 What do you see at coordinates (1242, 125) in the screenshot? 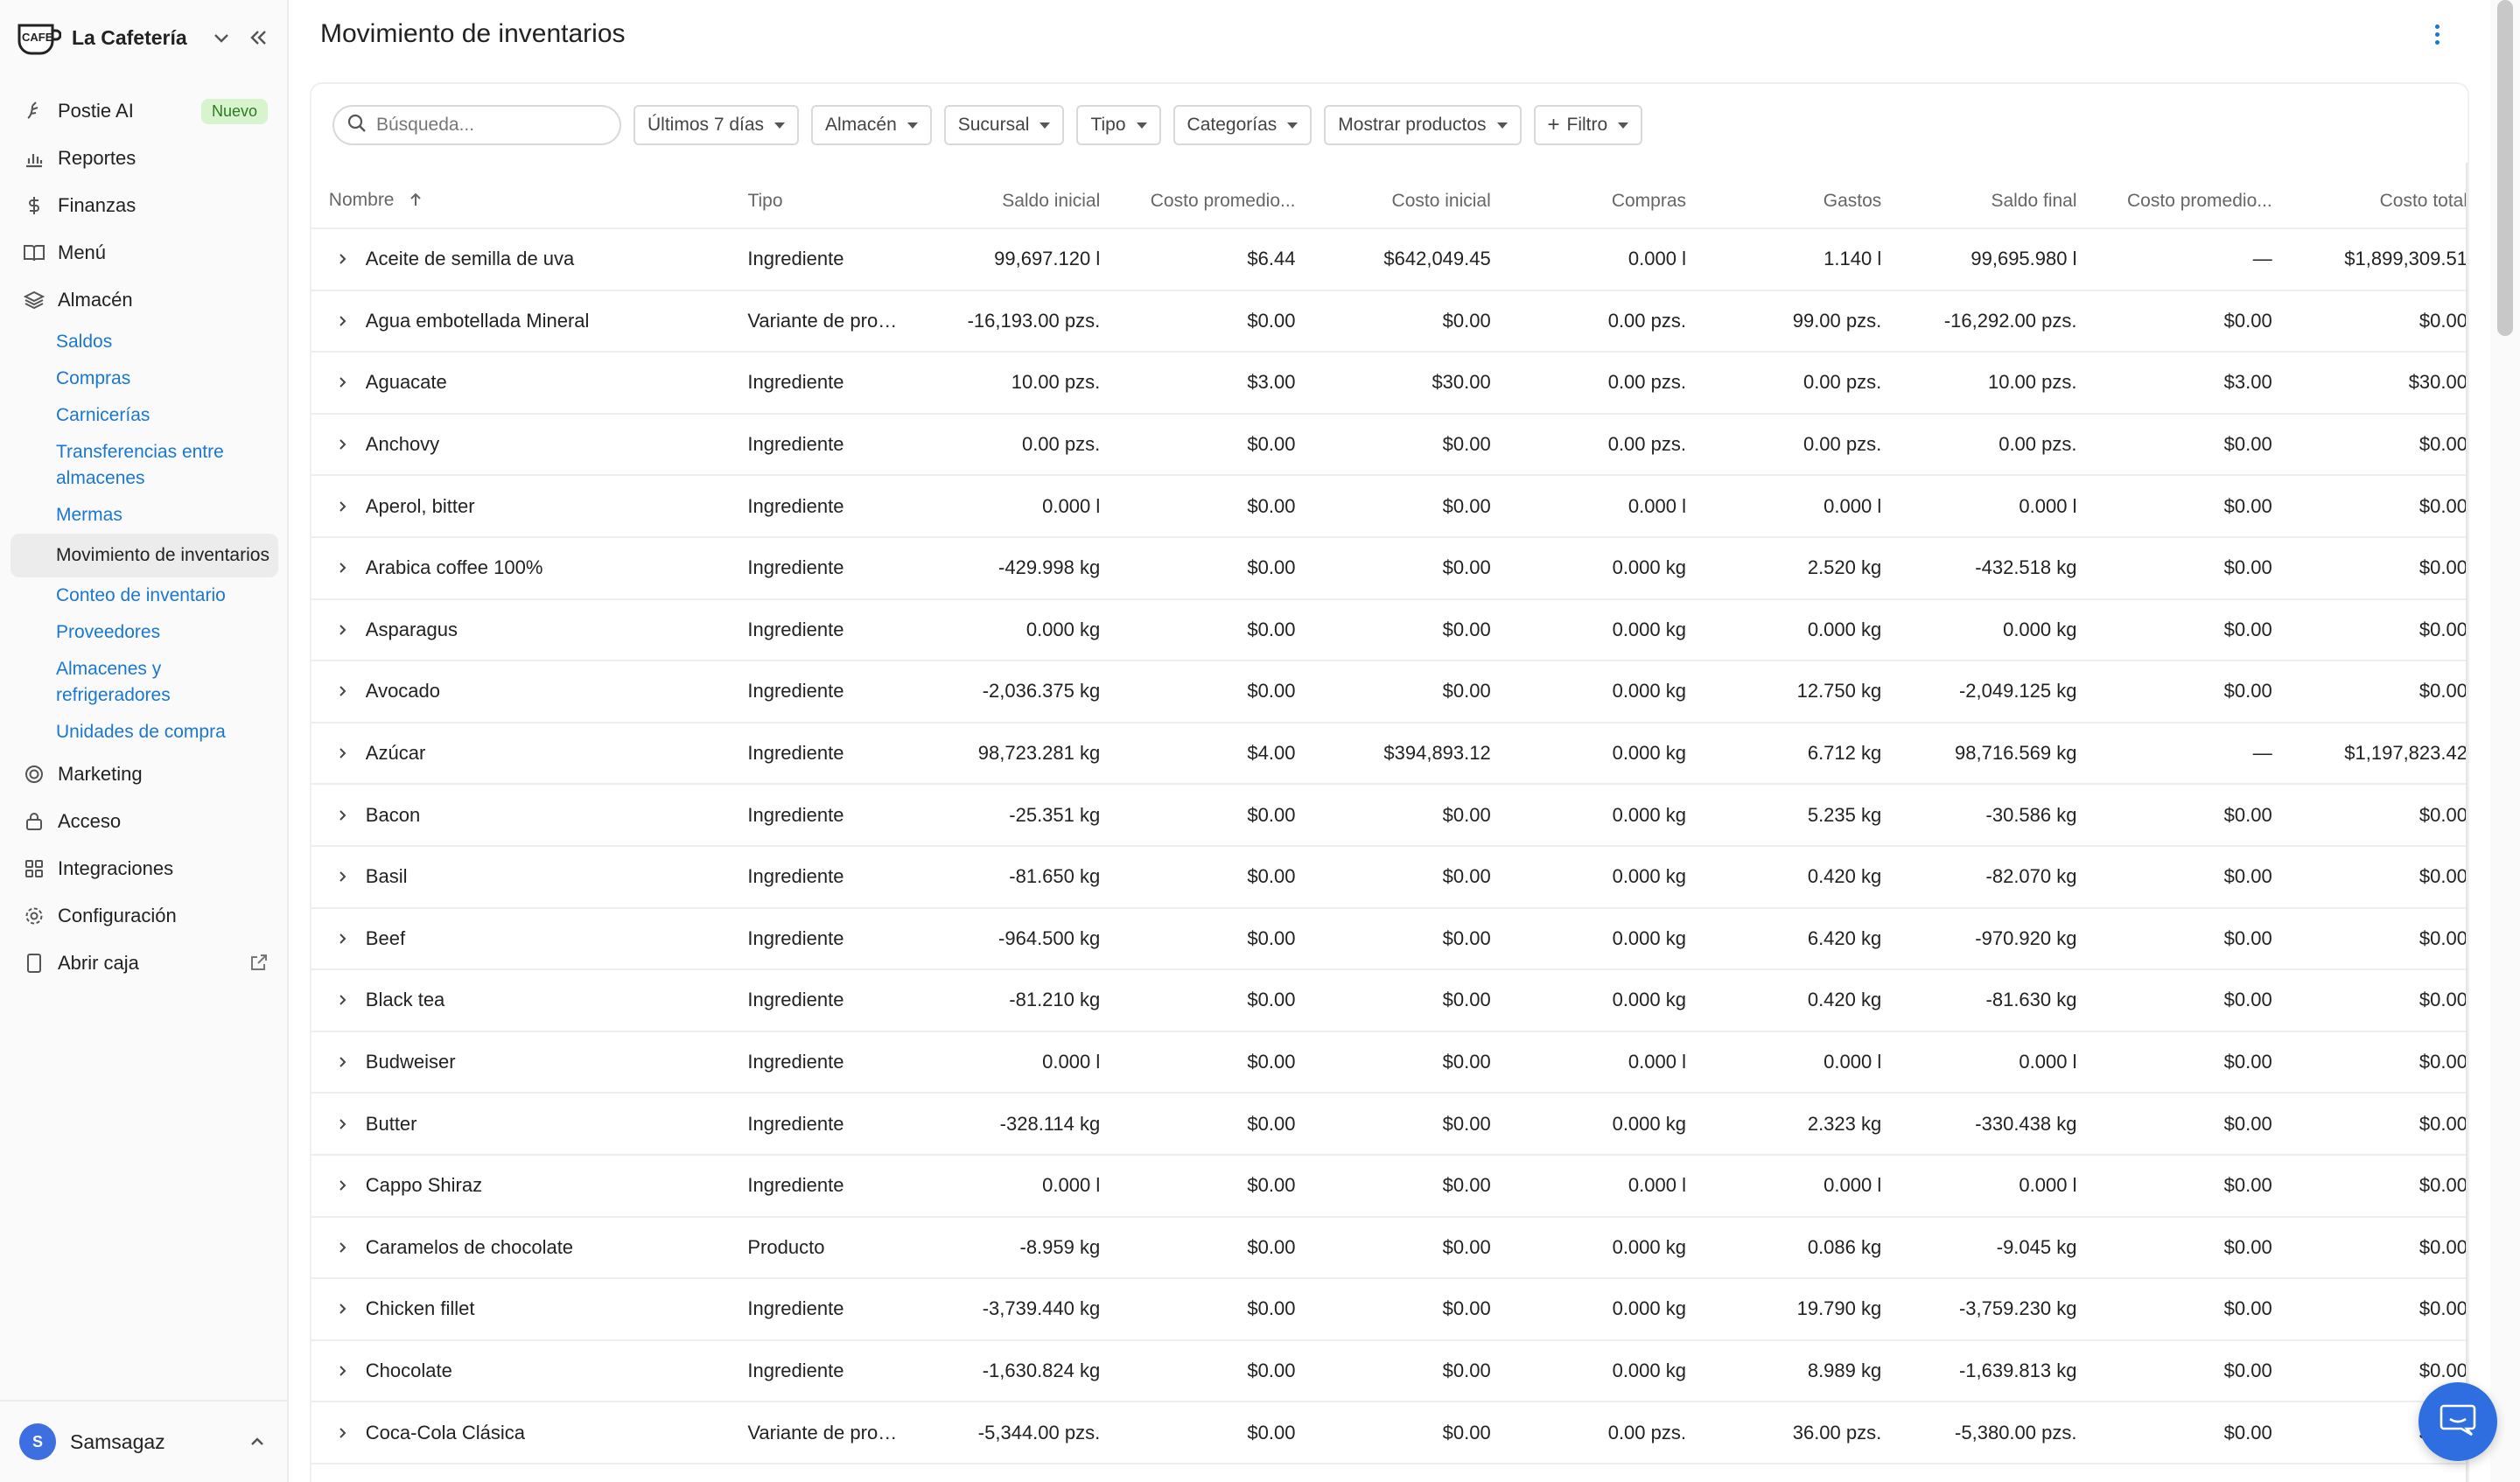
I see `categorias-filter: Categorías` at bounding box center [1242, 125].